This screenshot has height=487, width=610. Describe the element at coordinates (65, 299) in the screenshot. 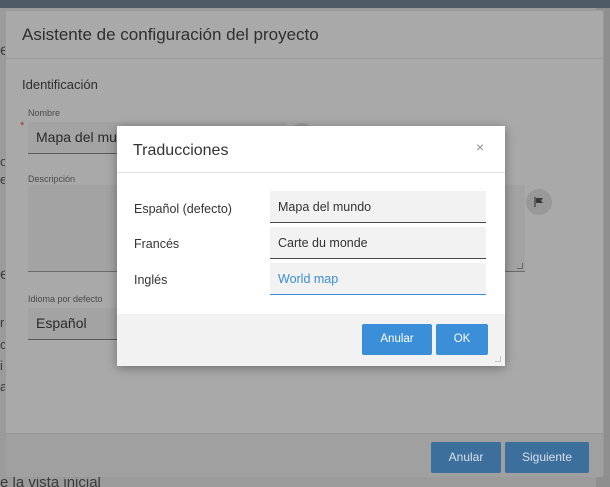

I see `language-label: Idioma por defecto` at that location.